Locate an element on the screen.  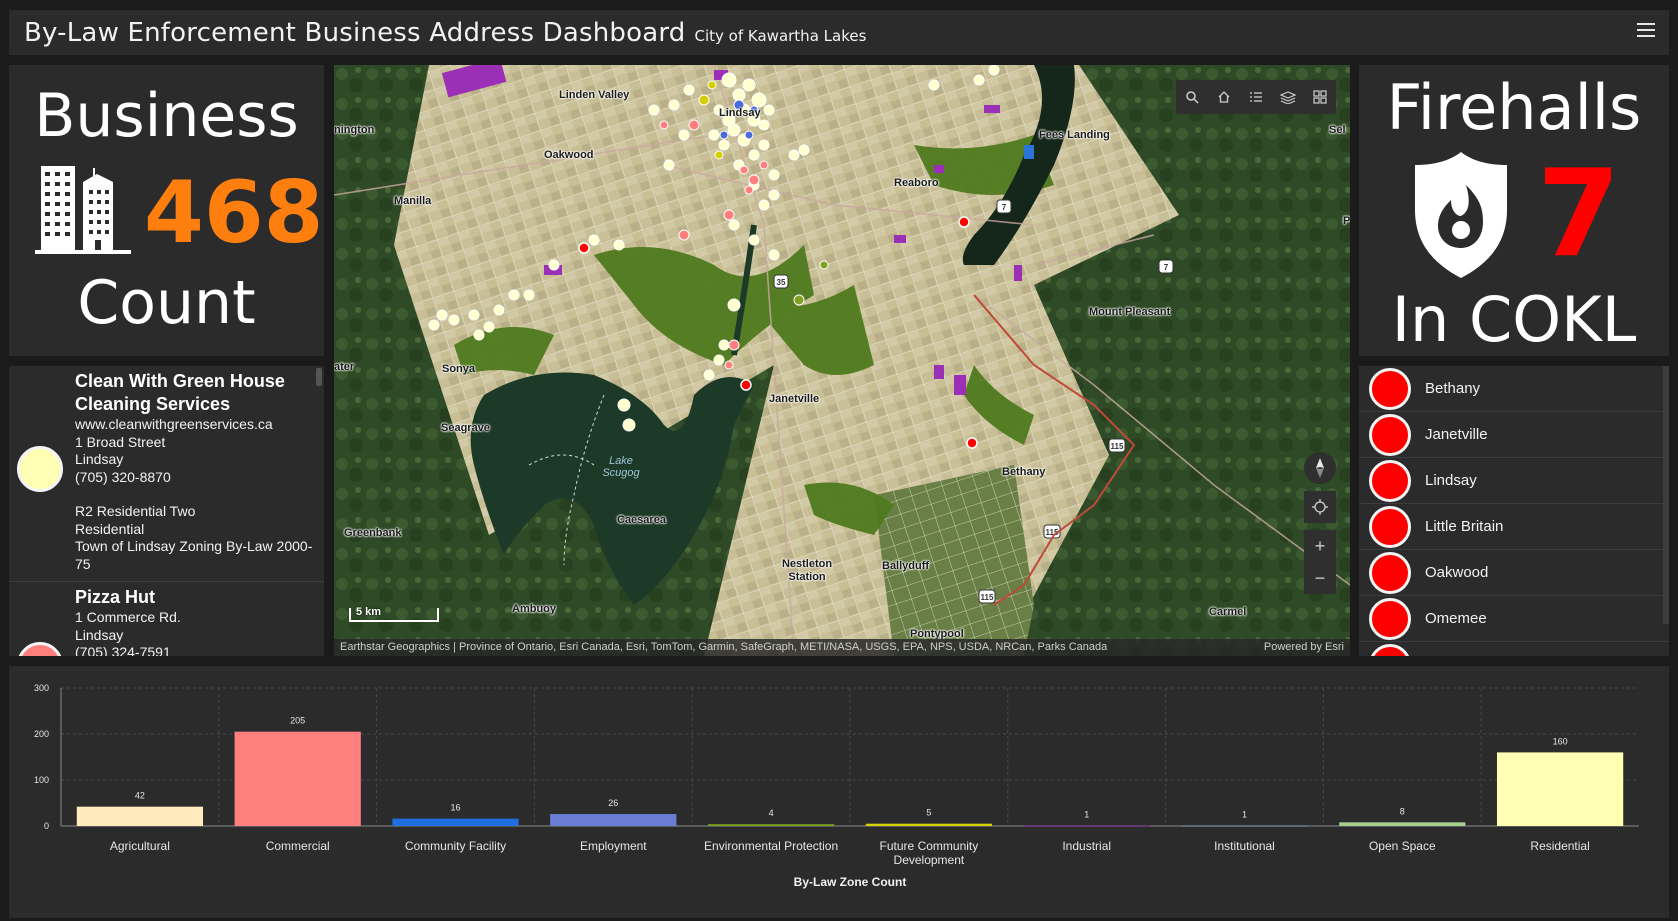
x-tick-label: Future Community is located at coordinates (929, 846).